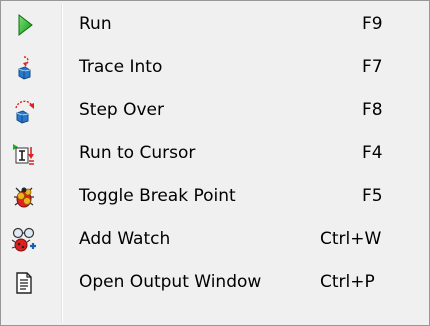 Image resolution: width=430 pixels, height=326 pixels. Describe the element at coordinates (351, 239) in the screenshot. I see `menu-item-shortcut: Ctrl+W` at that location.